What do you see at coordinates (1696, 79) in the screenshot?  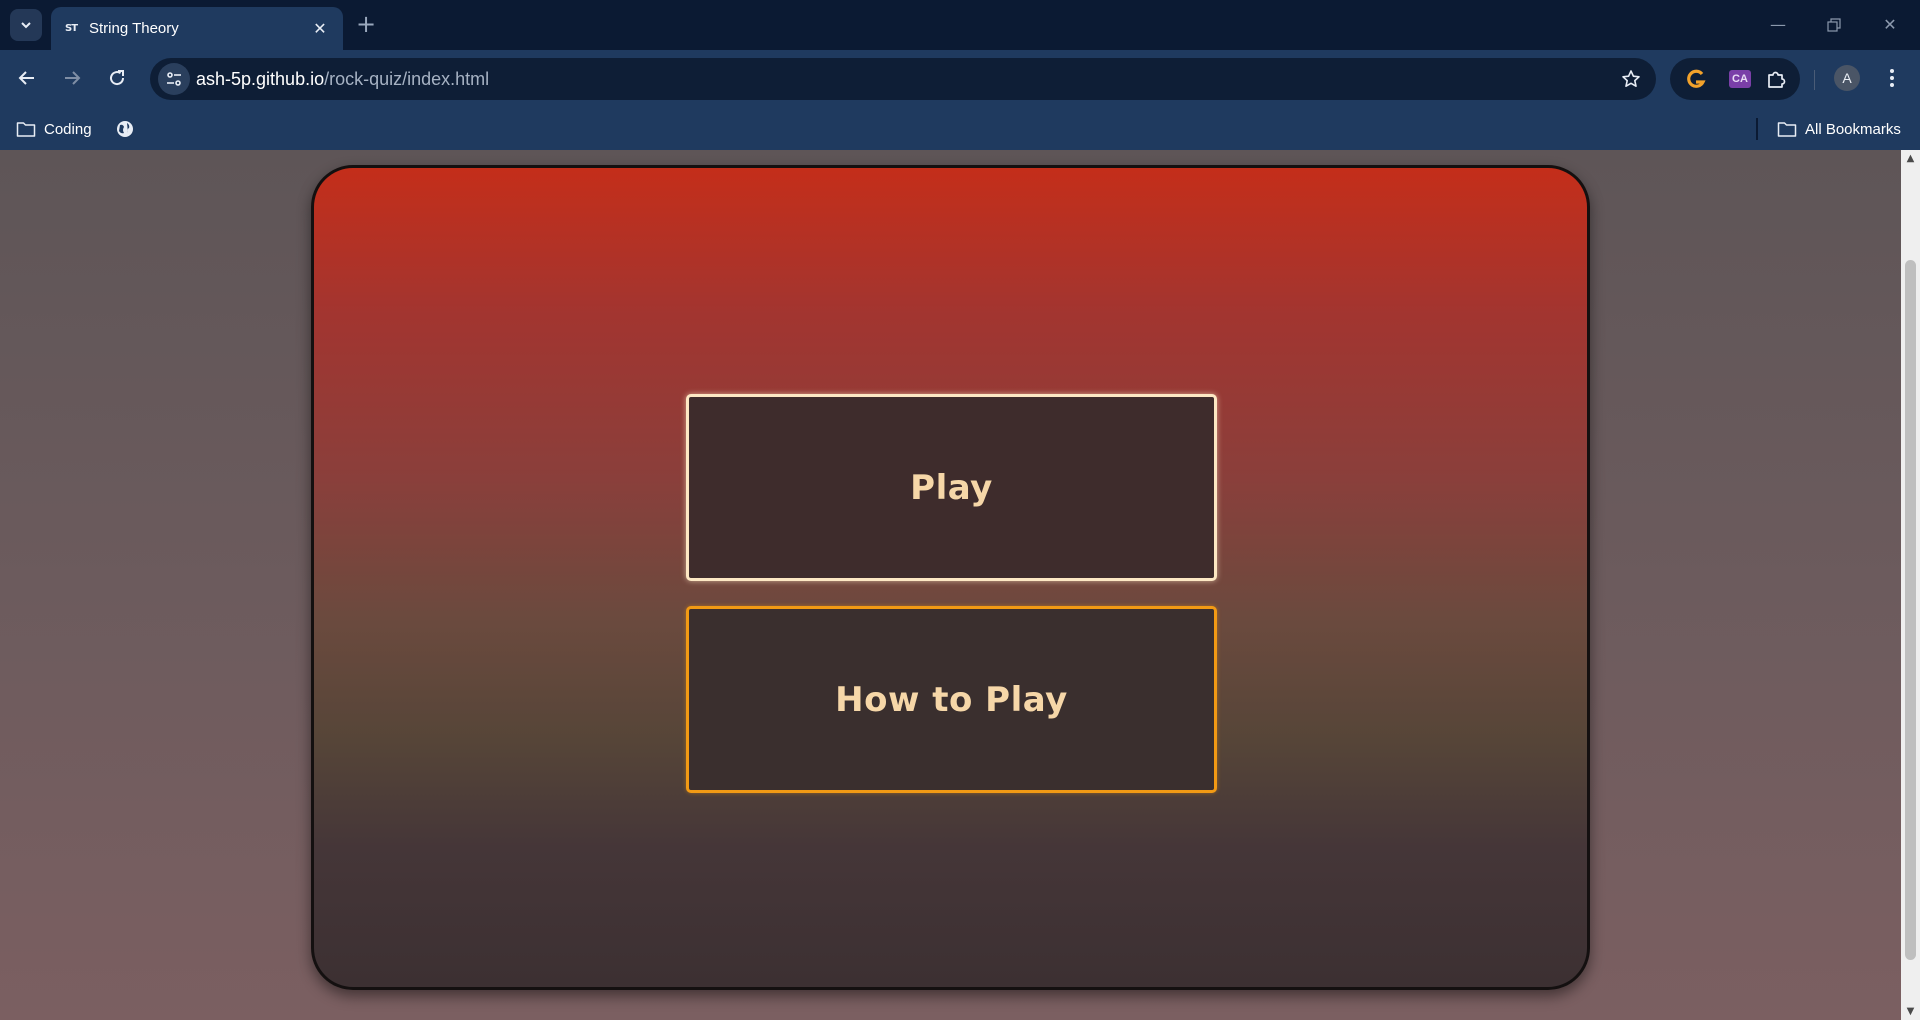 I see `grammarly-icon` at bounding box center [1696, 79].